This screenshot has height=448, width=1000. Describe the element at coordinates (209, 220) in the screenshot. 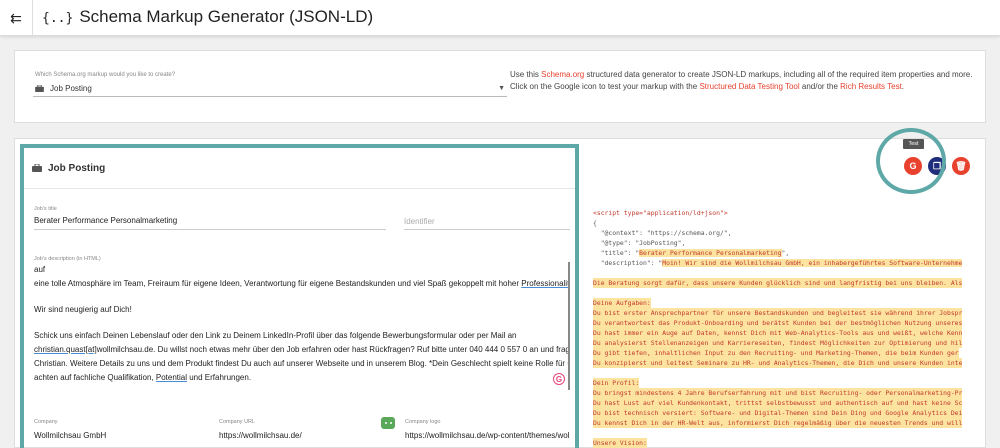

I see `job-title-input: Berater Performance Personalmarketing` at that location.